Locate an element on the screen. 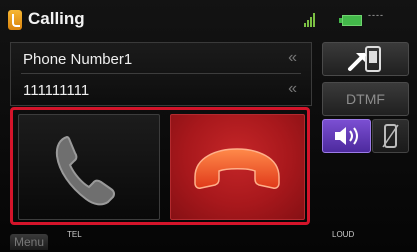 The width and height of the screenshot is (417, 252). audio-output-toggle is located at coordinates (365, 136).